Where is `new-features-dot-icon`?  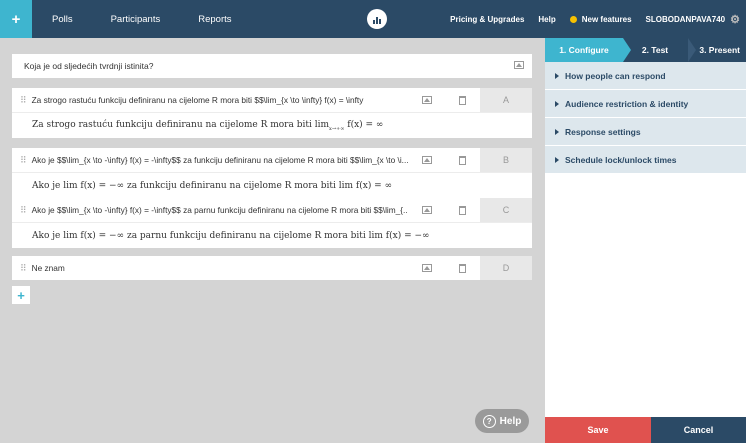 new-features-dot-icon is located at coordinates (573, 19).